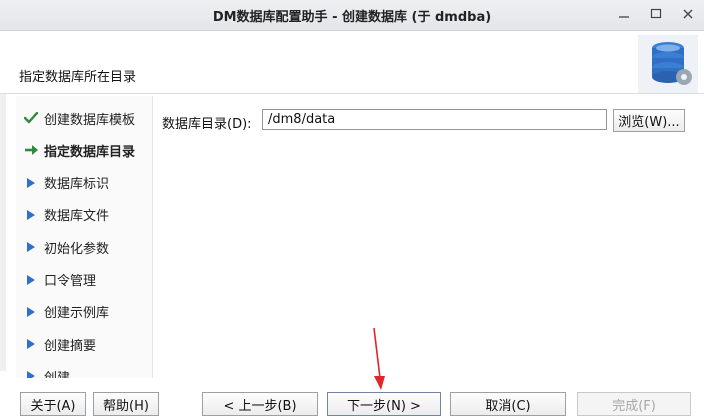 The width and height of the screenshot is (704, 416). Describe the element at coordinates (207, 124) in the screenshot. I see `database-directory-label: 数据库目录(D):` at that location.